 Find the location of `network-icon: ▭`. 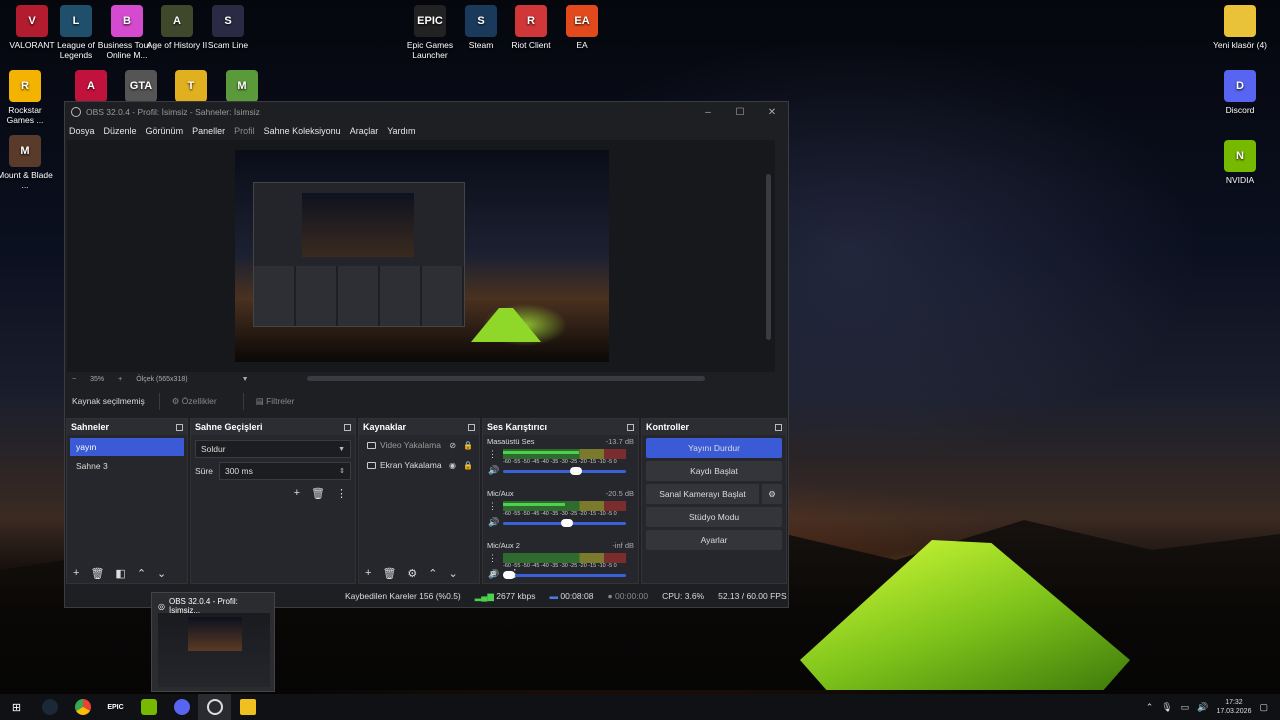

network-icon: ▭ is located at coordinates (1185, 707).